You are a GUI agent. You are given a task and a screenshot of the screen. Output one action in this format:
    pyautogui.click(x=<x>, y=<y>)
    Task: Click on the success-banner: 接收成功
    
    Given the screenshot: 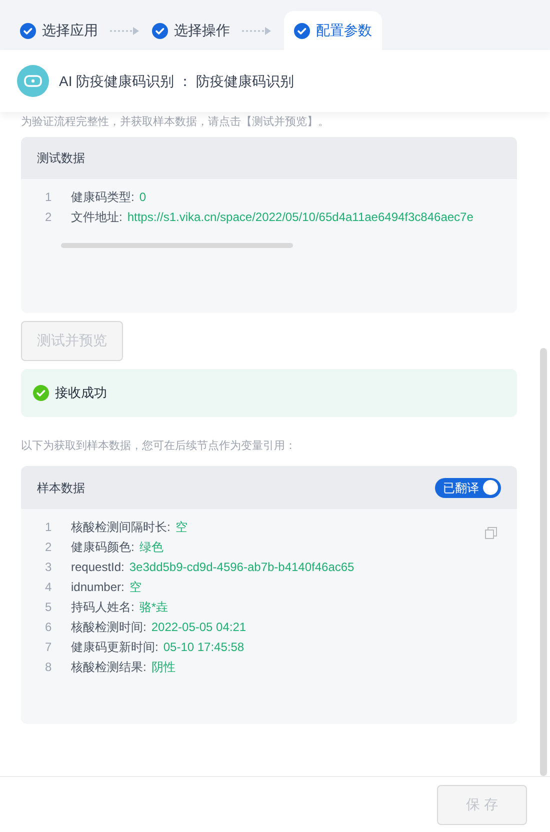 What is the action you would take?
    pyautogui.click(x=269, y=392)
    